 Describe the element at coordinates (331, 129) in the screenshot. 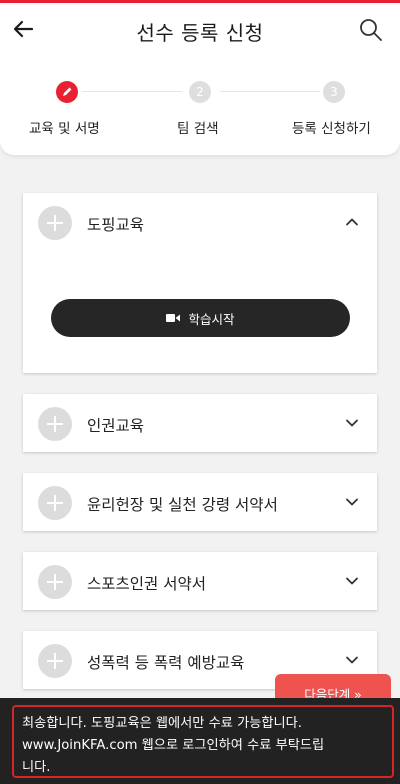

I see `step-3-label: 등록 신청하기` at that location.